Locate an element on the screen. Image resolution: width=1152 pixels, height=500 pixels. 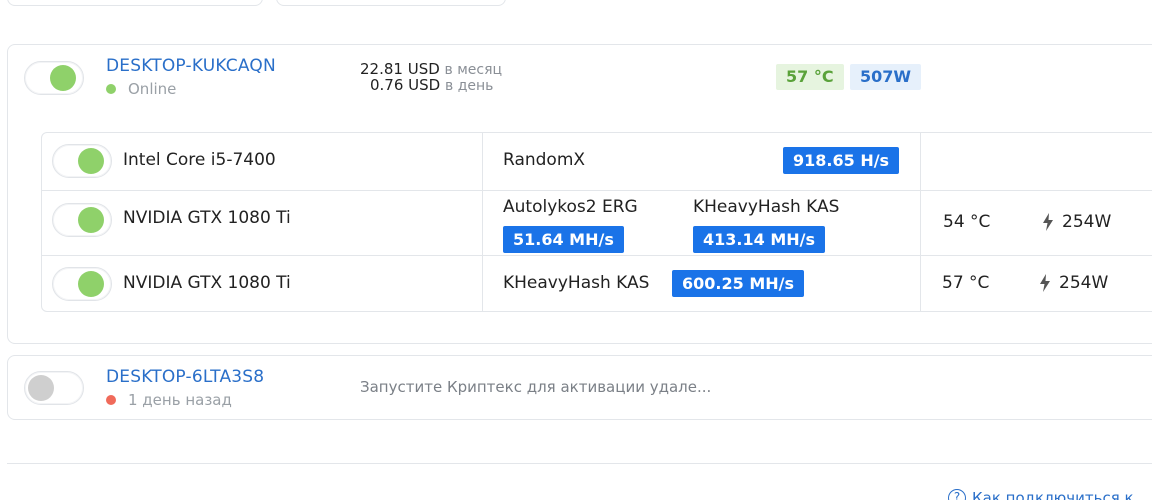
income-day: 0.76 USD в день is located at coordinates (431, 85).